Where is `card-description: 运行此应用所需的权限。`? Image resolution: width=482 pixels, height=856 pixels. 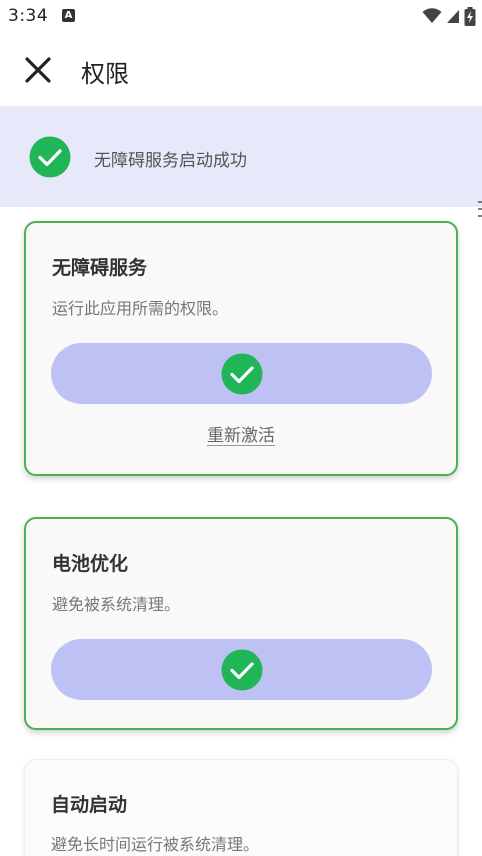 card-description: 运行此应用所需的权限。 is located at coordinates (140, 308).